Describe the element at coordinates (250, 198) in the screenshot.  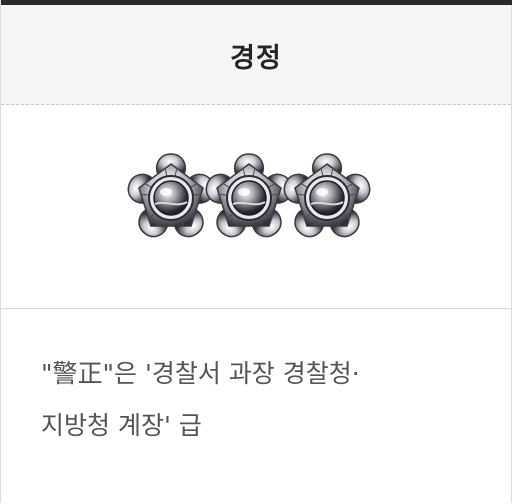
I see `three-blossom-insignia-icon` at that location.